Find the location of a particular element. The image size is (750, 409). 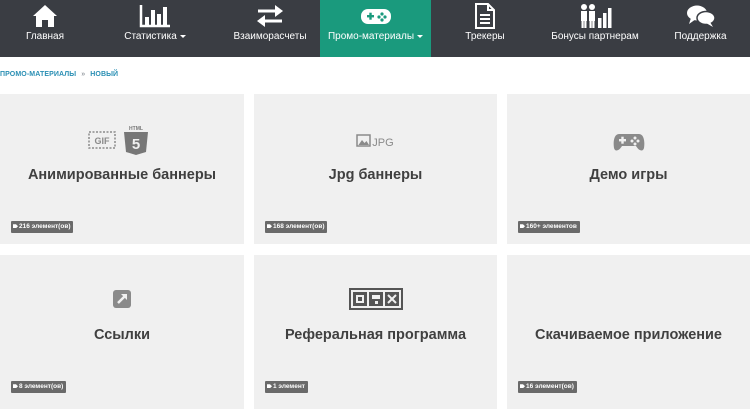

card-title: Скачиваемое приложение is located at coordinates (628, 335).